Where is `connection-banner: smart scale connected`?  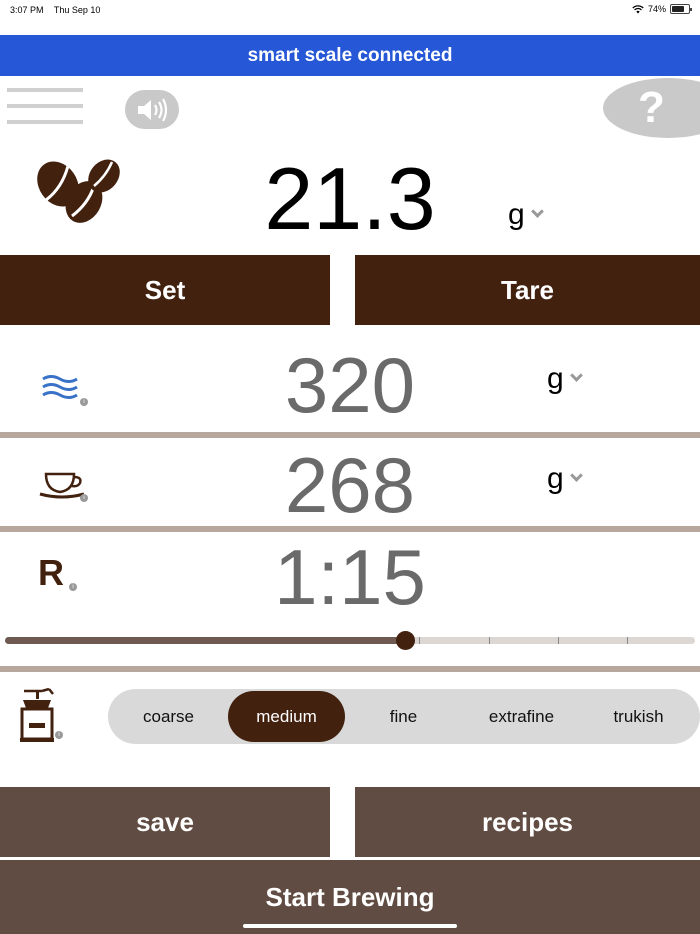 connection-banner: smart scale connected is located at coordinates (350, 55).